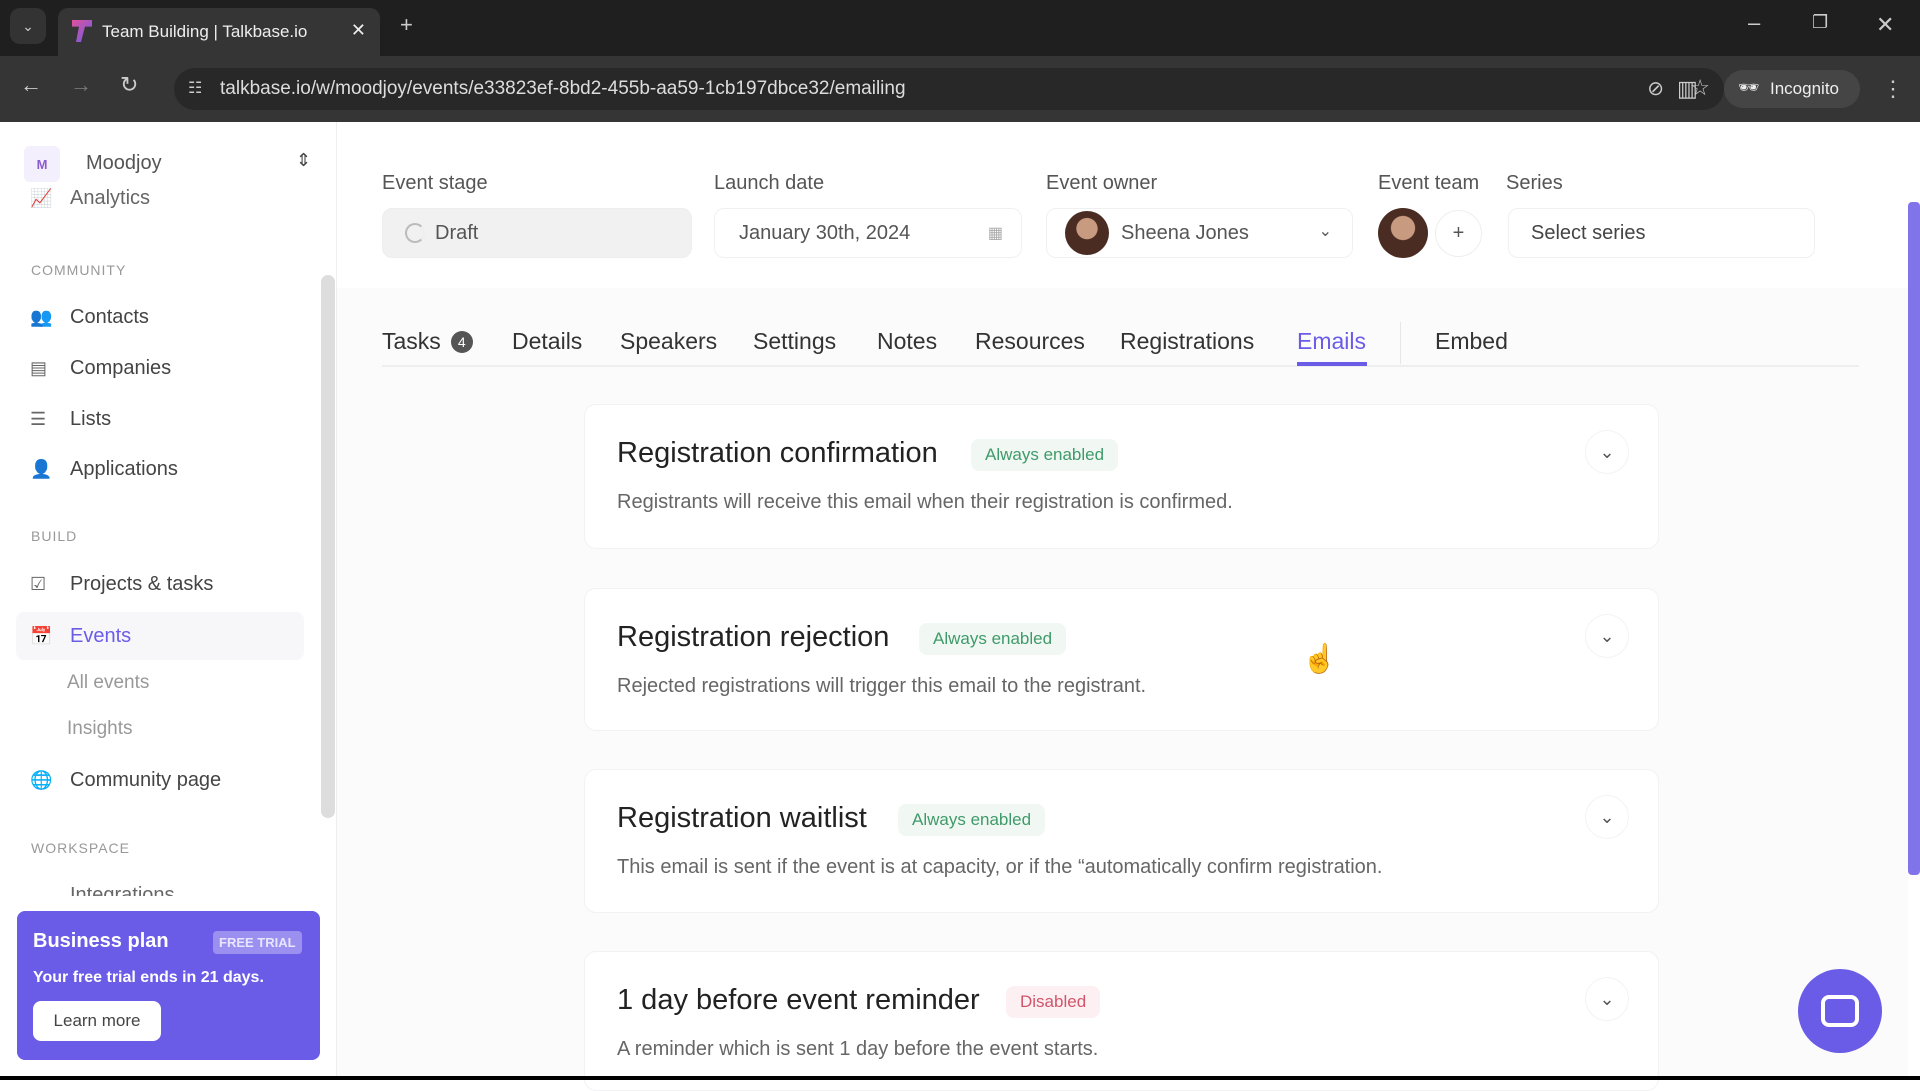  What do you see at coordinates (1754, 23) in the screenshot?
I see `minimize-icon: –` at bounding box center [1754, 23].